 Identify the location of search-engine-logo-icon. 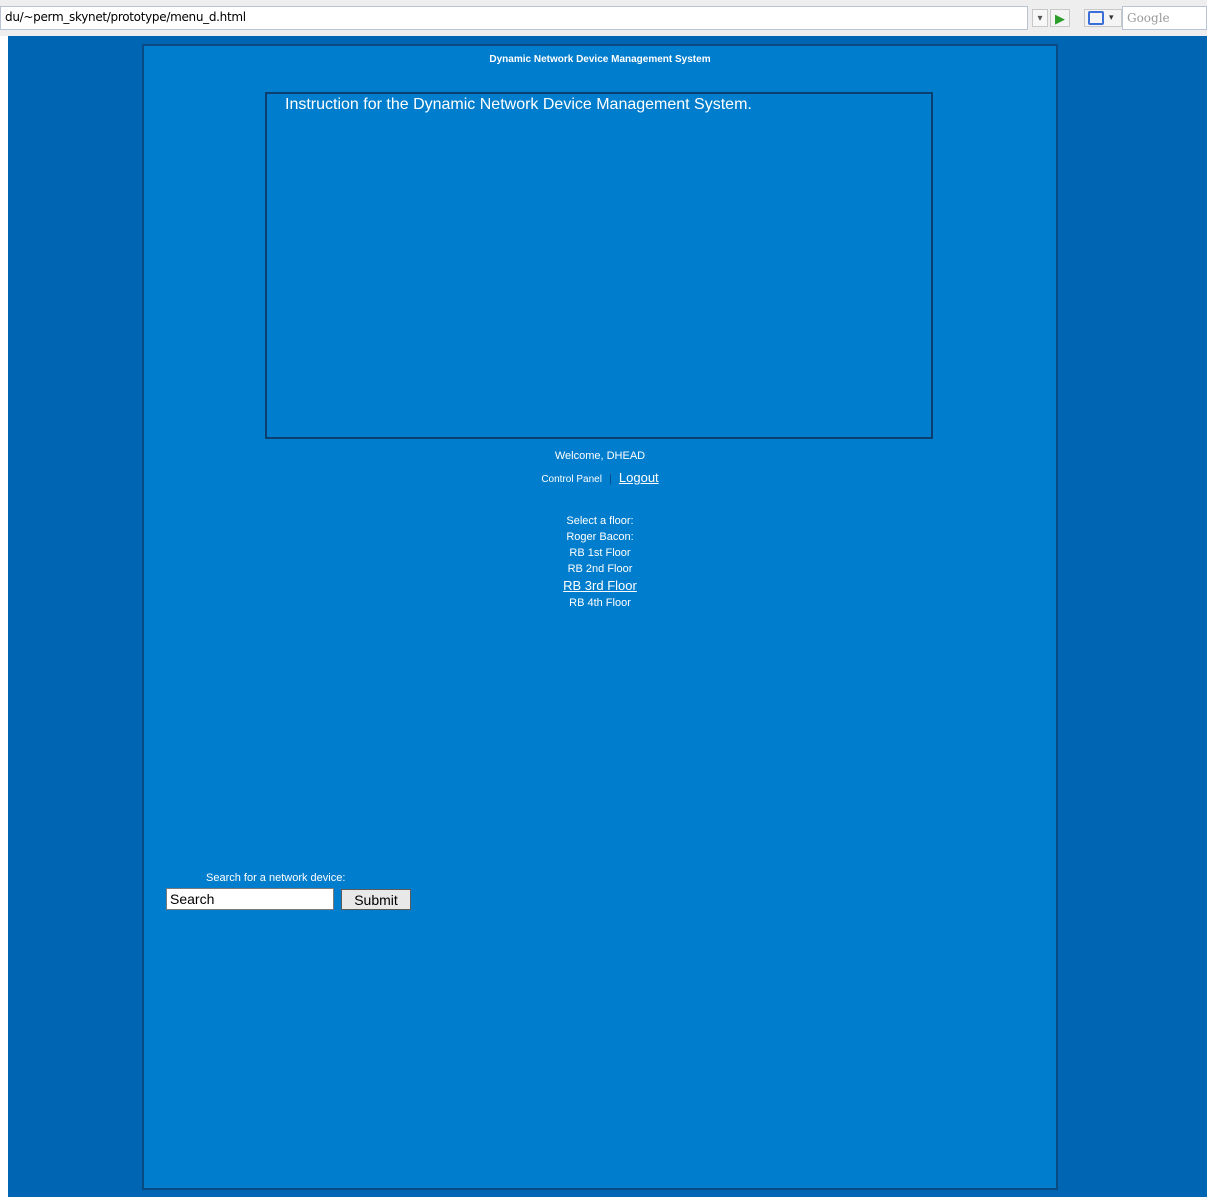
(1096, 18).